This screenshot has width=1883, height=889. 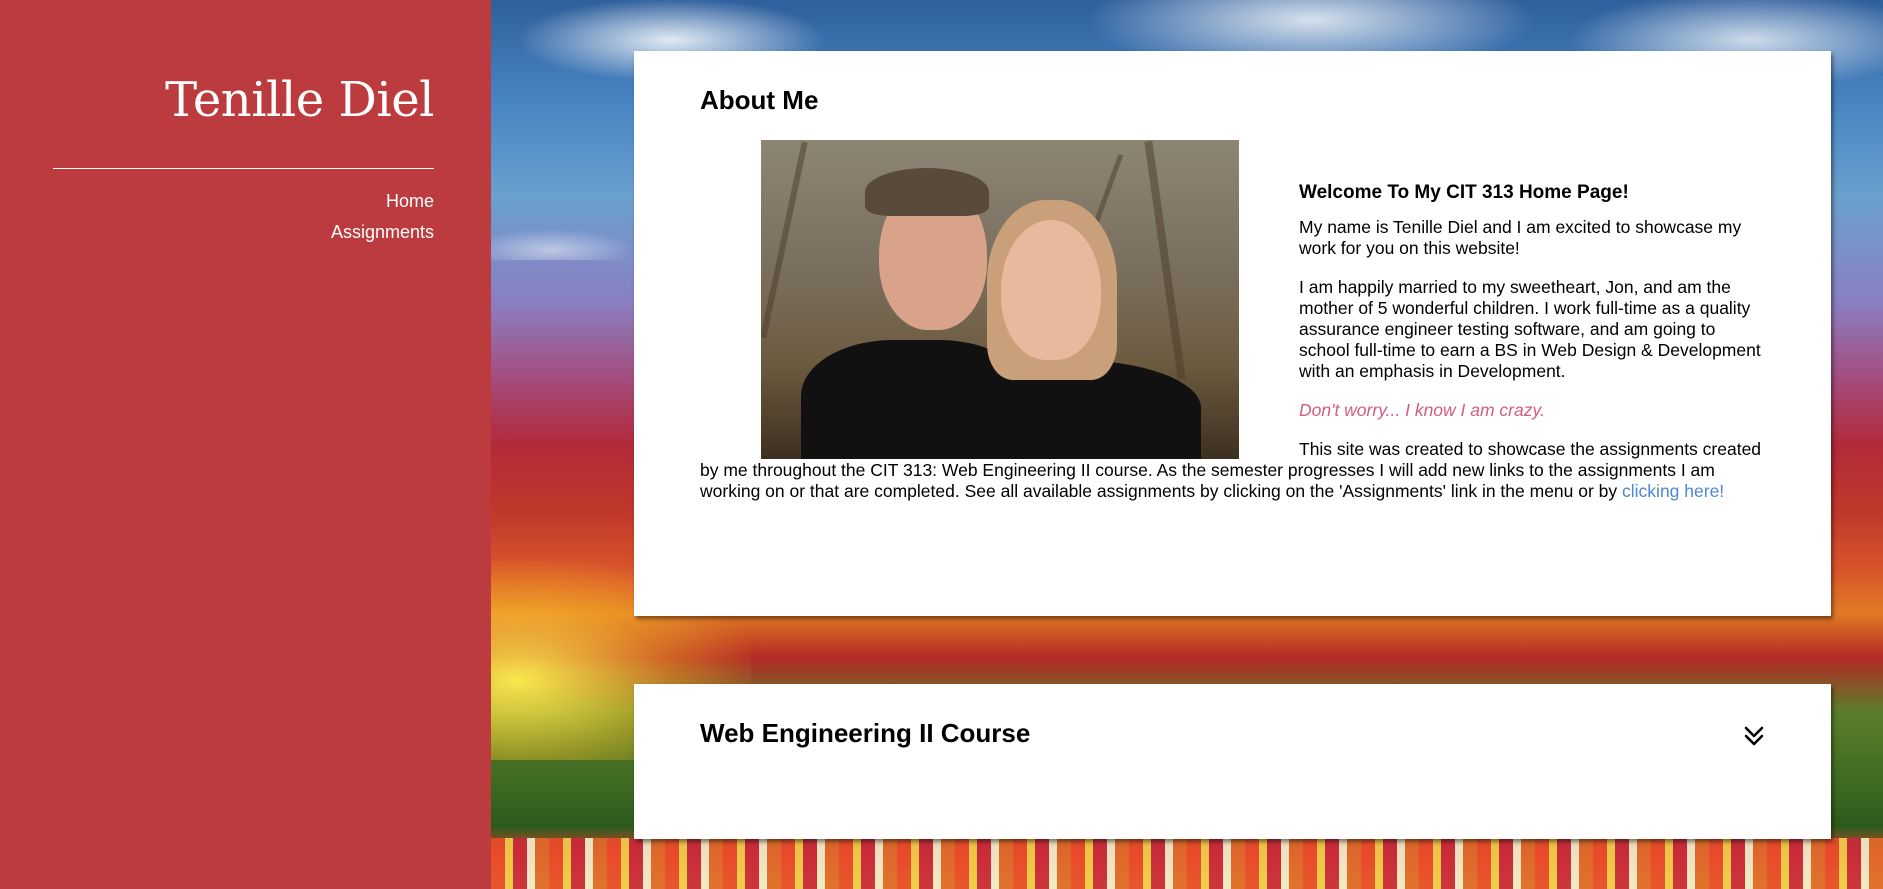 I want to click on main-nav: Home Assignments, so click(x=382, y=217).